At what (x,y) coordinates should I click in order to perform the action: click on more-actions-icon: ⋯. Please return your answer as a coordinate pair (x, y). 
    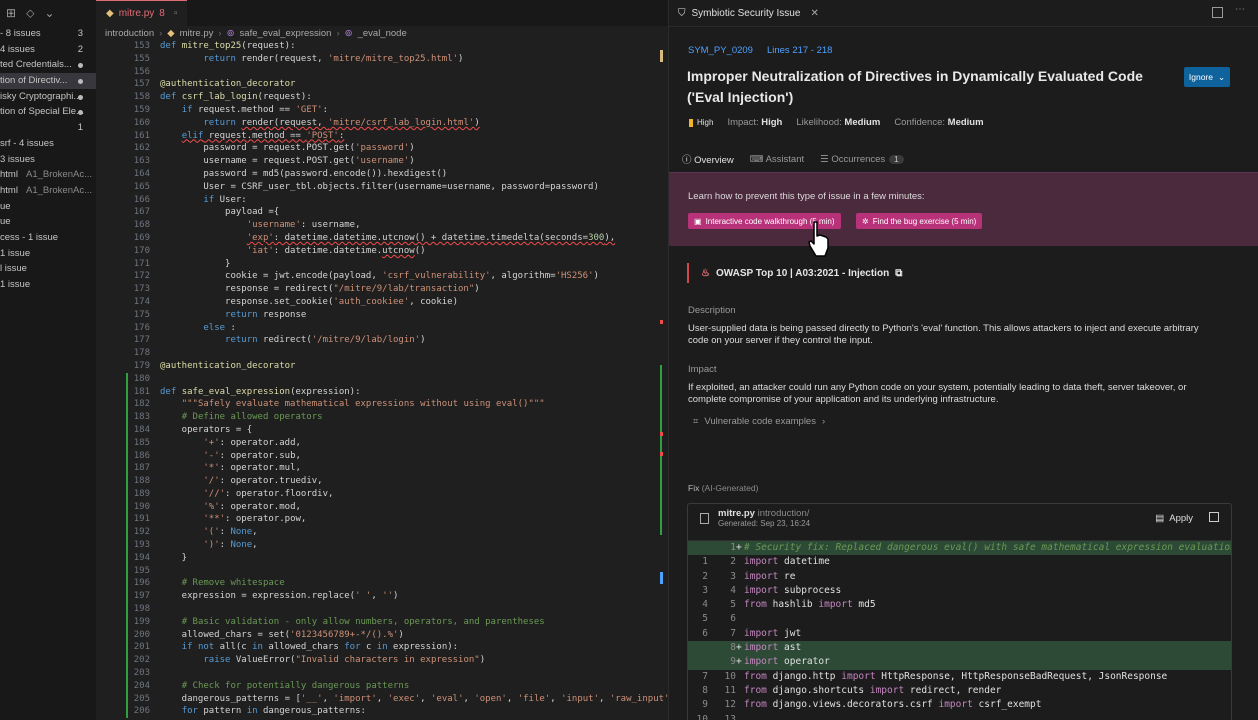
    Looking at the image, I should click on (1240, 9).